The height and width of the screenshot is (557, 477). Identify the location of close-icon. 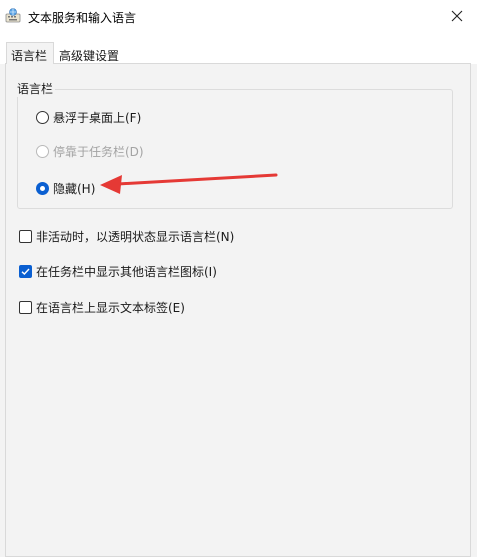
(457, 17).